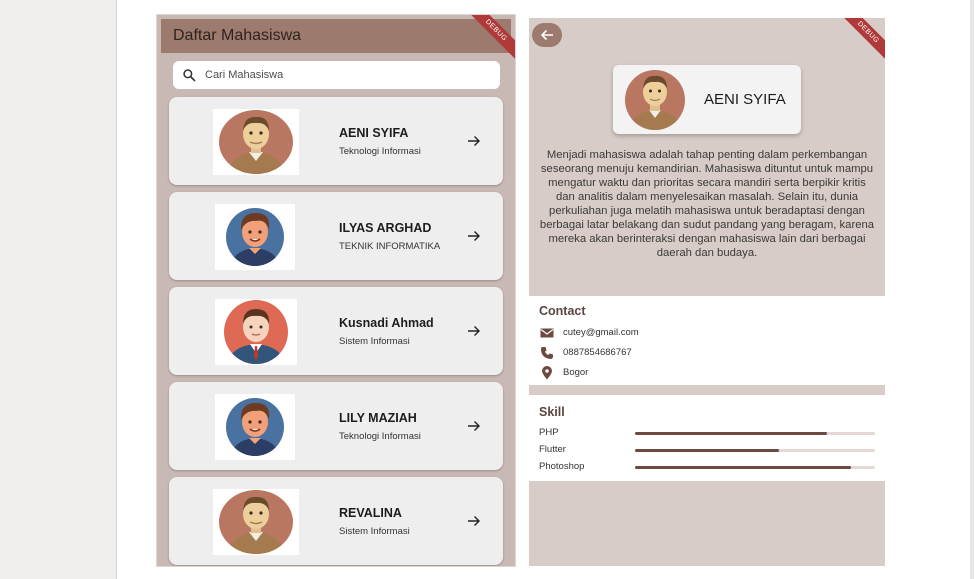 The image size is (974, 579). I want to click on search-input: Cari Mahasiswa, so click(336, 75).